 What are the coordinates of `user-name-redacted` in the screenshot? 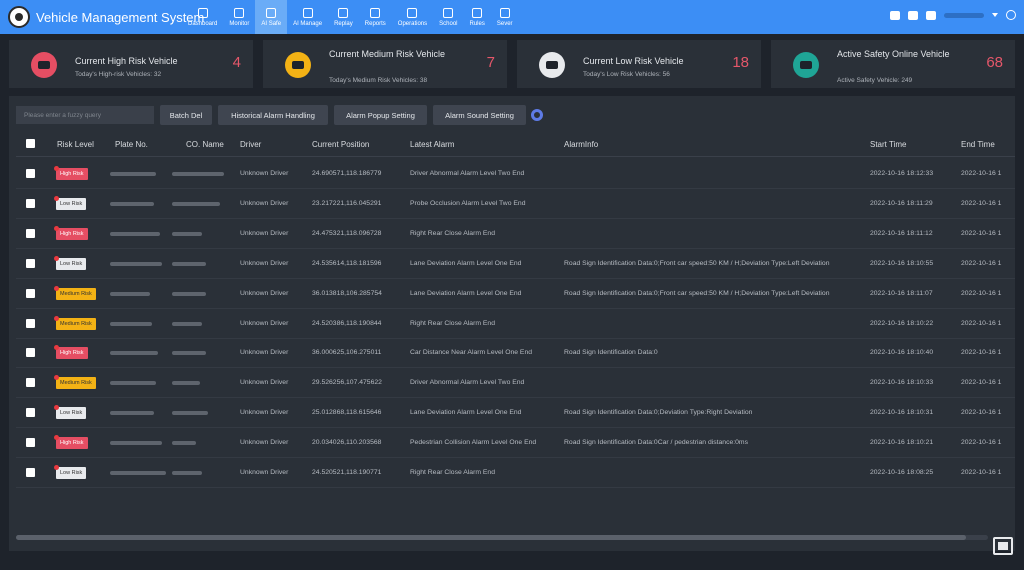 It's located at (964, 15).